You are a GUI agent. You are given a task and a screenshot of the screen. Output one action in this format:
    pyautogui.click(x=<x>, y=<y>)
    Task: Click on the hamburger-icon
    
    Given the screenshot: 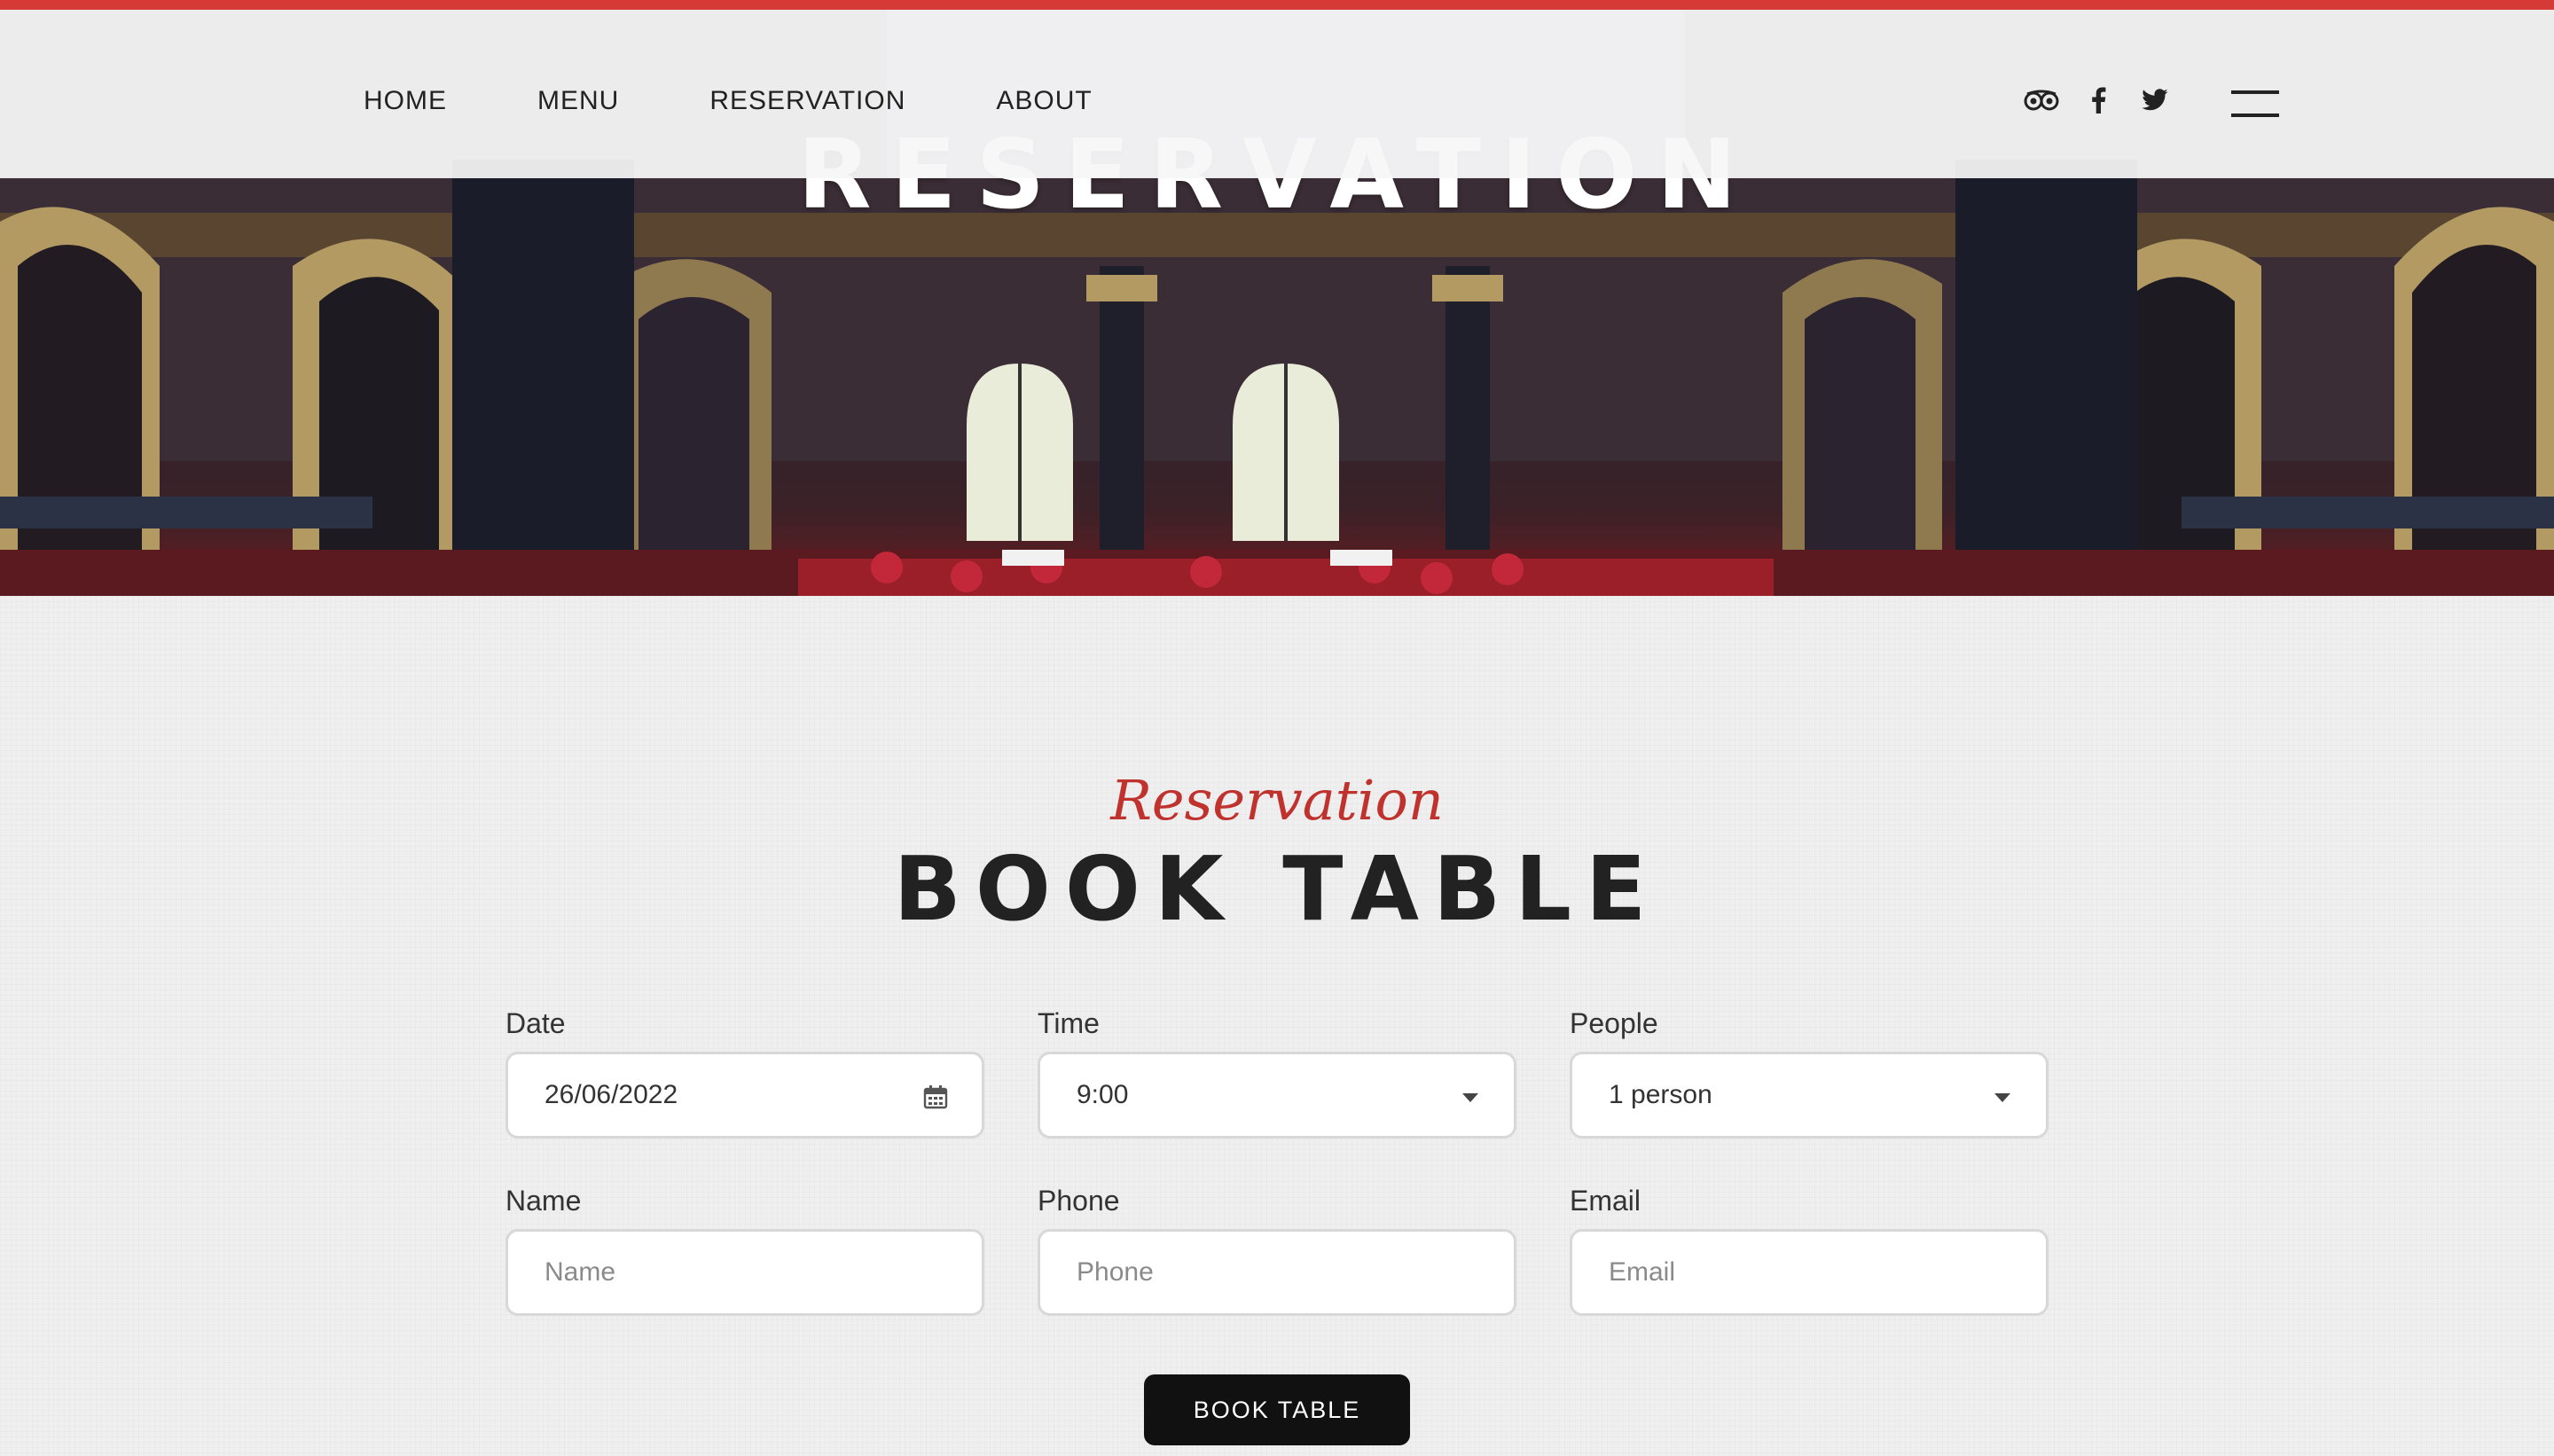 What is the action you would take?
    pyautogui.click(x=2255, y=104)
    